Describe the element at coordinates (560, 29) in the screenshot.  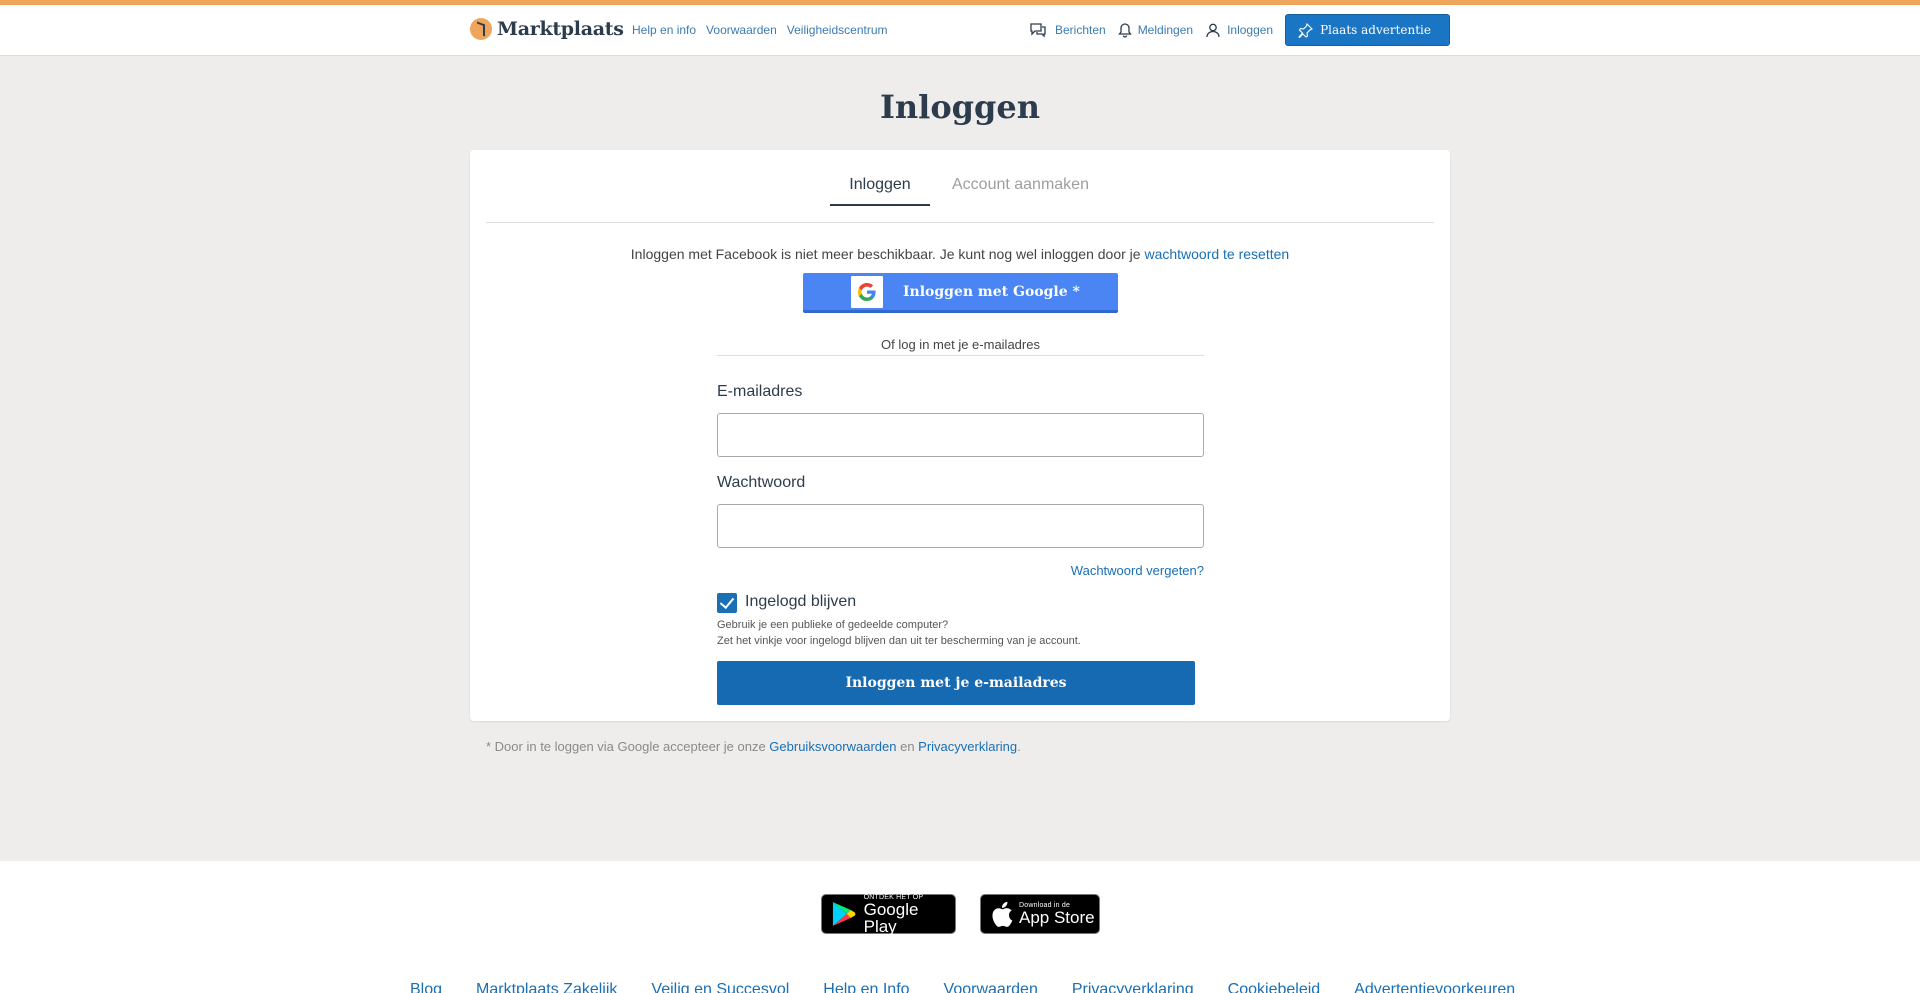
I see `brand-name: Marktplaats` at that location.